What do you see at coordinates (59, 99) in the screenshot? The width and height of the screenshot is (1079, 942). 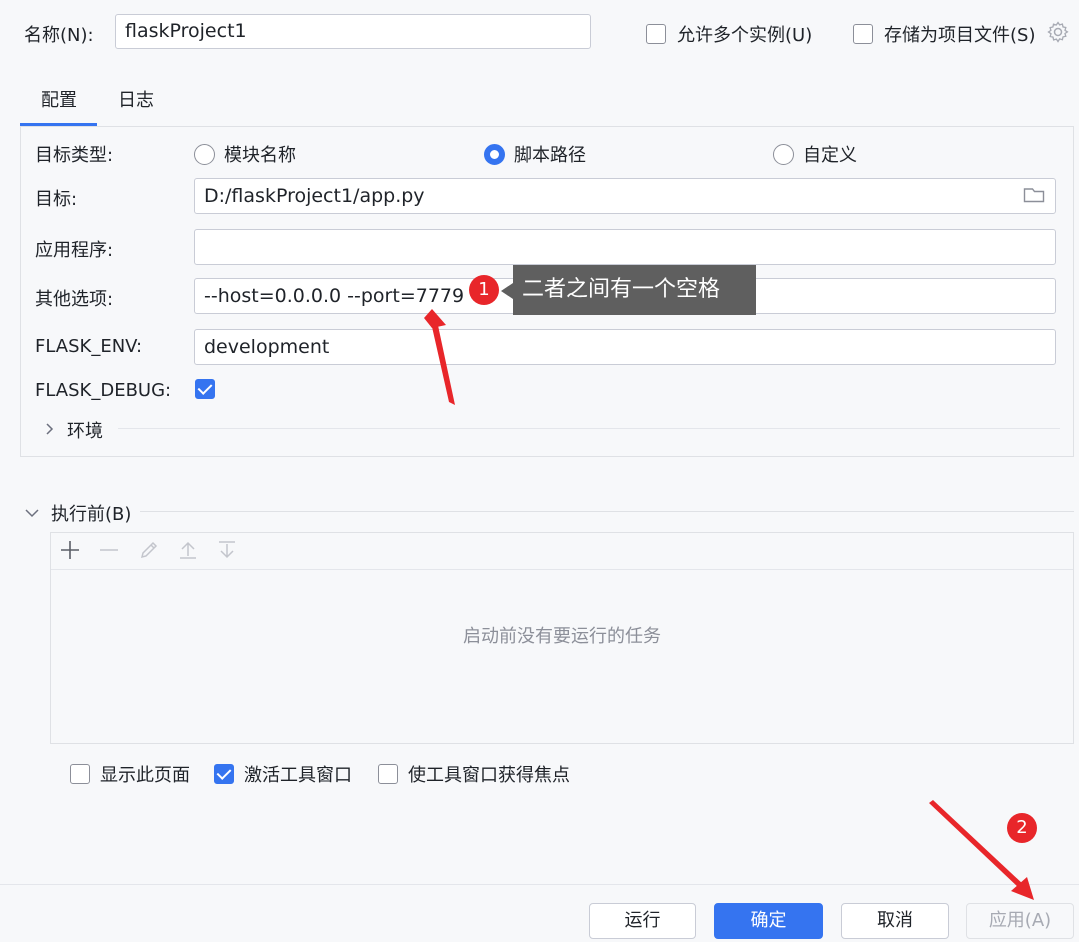 I see `tab-config: 配置` at bounding box center [59, 99].